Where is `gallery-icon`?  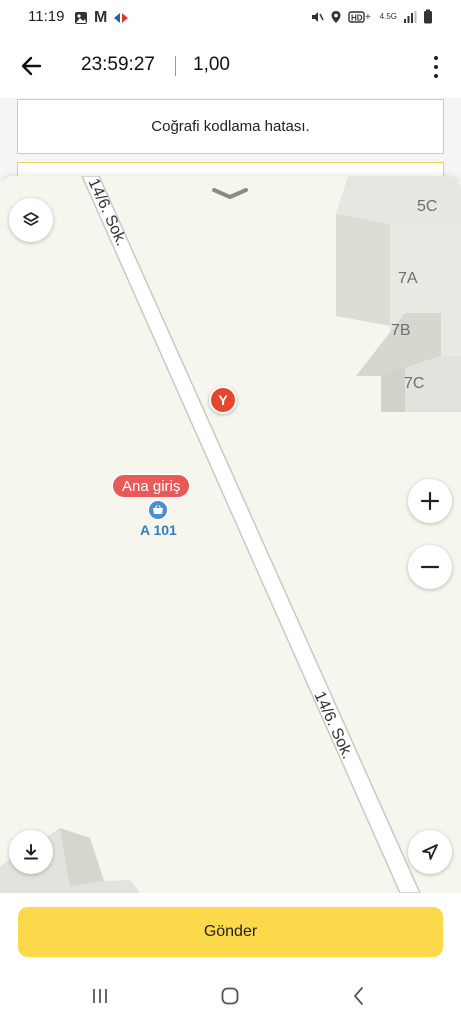 gallery-icon is located at coordinates (81, 18).